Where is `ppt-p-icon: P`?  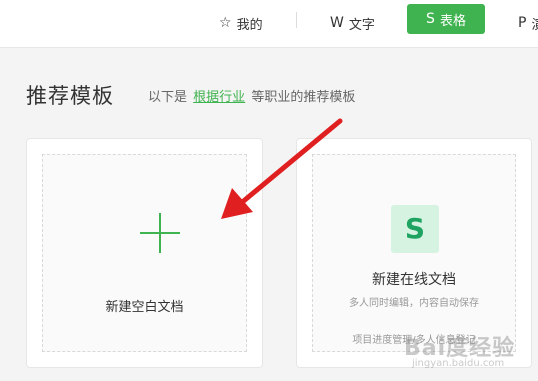 ppt-p-icon: P is located at coordinates (522, 23).